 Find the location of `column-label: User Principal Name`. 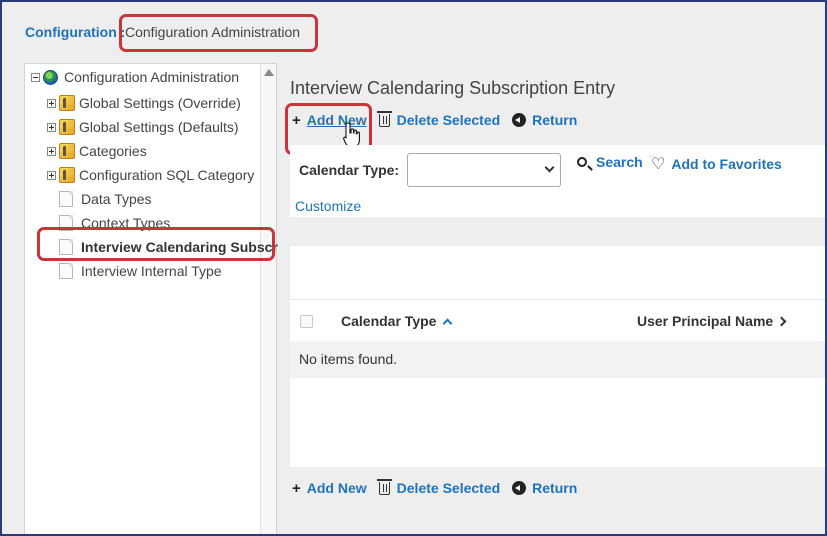

column-label: User Principal Name is located at coordinates (705, 321).